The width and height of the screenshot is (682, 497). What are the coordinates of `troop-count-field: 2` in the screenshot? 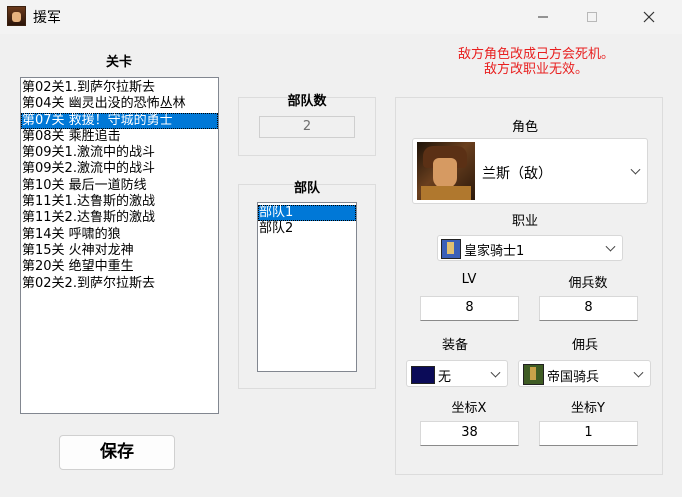 It's located at (307, 127).